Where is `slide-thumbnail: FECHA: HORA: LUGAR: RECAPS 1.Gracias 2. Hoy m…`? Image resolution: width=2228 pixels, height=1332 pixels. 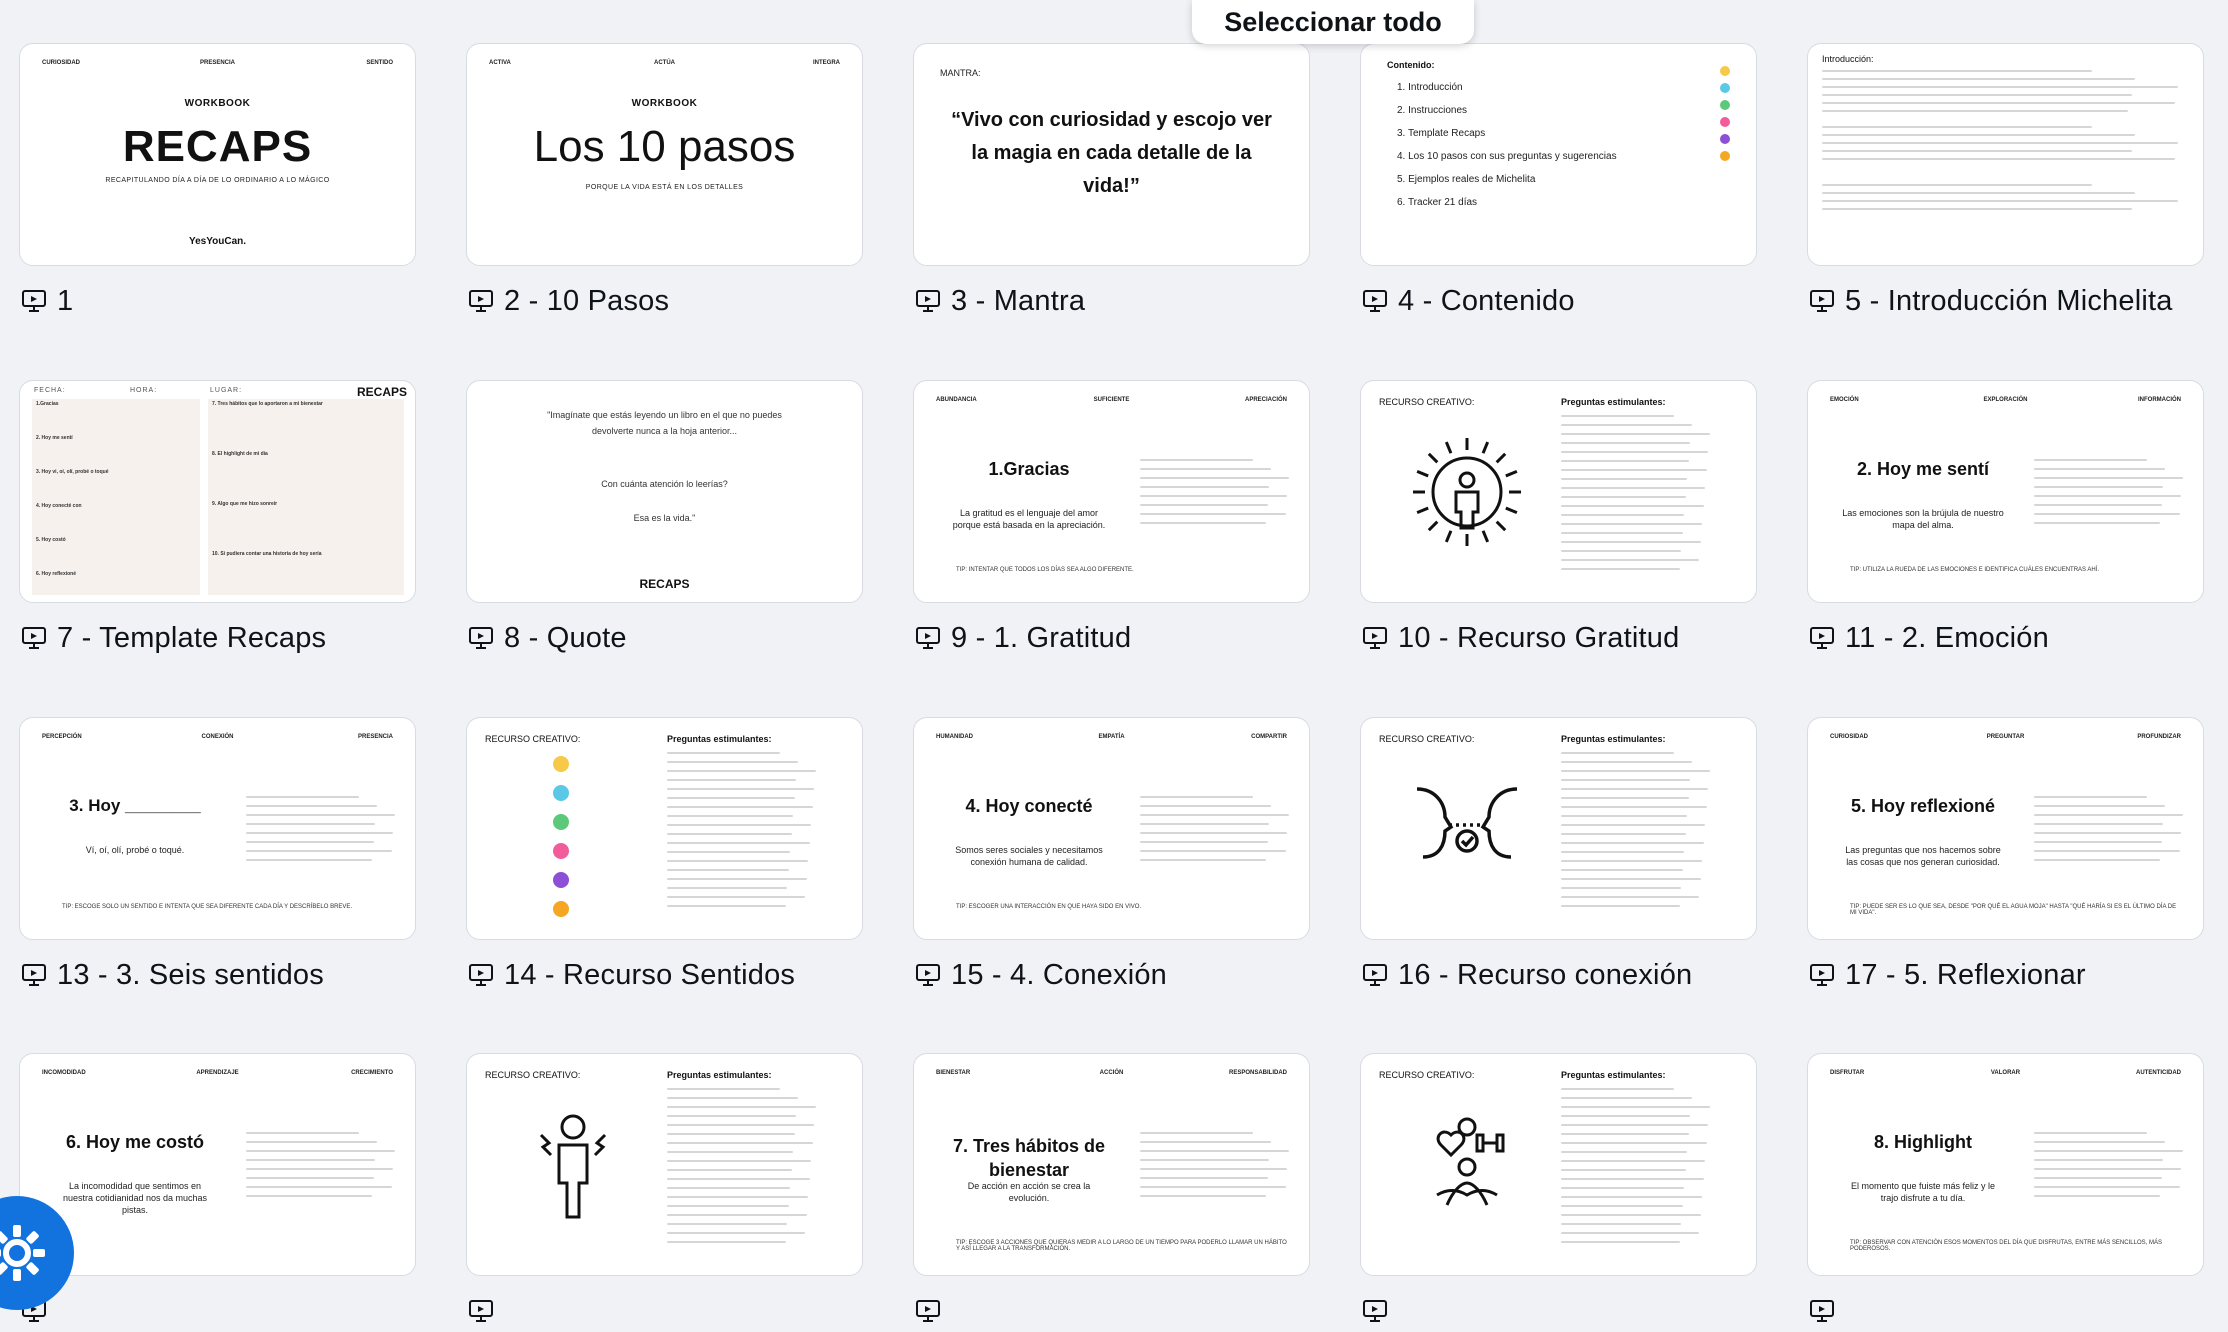
slide-thumbnail: FECHA: HORA: LUGAR: RECAPS 1.Gracias 2. Hoy m… is located at coordinates (217, 491).